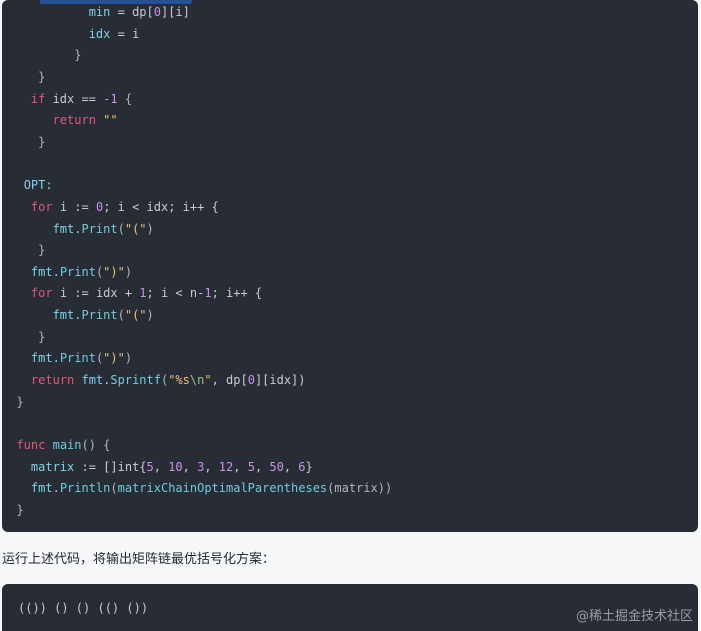  Describe the element at coordinates (139, 559) in the screenshot. I see `output-description: 运行上述代码，将输出矩阵链最优括号化方案：` at that location.